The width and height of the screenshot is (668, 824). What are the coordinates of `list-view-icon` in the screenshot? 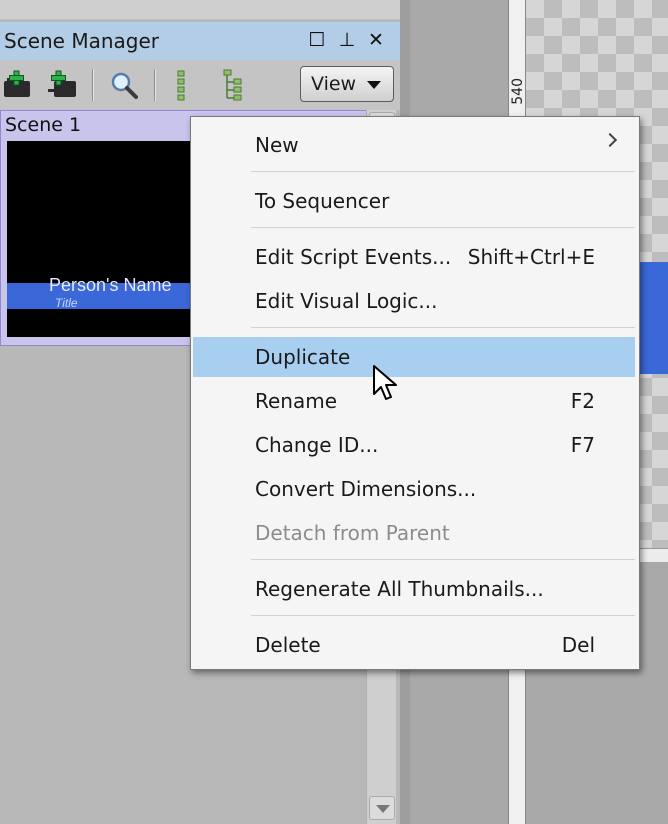 It's located at (184, 85).